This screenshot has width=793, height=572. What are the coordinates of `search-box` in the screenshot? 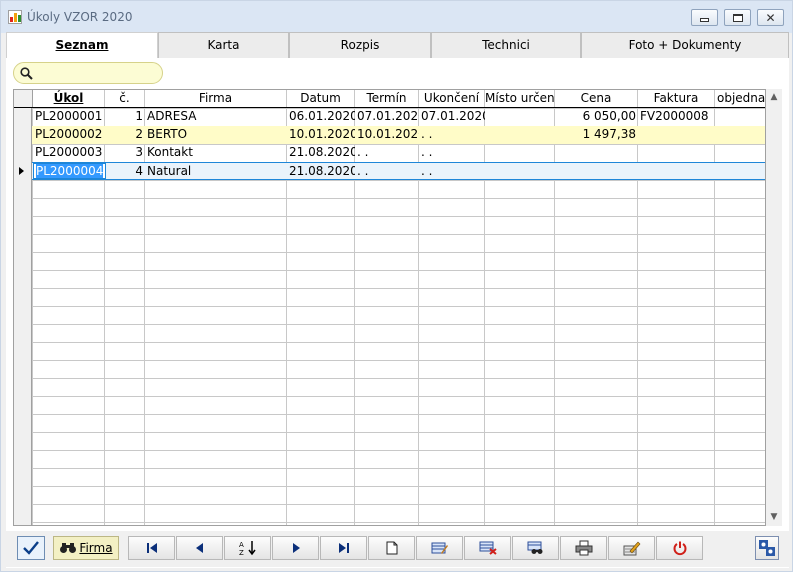 It's located at (88, 73).